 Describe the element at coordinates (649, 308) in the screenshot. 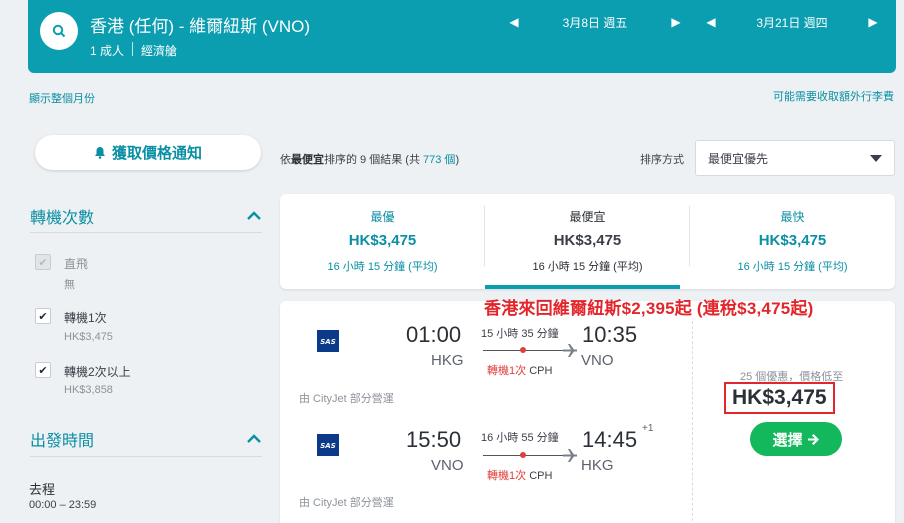

I see `promo-overlay-text: 香港來回維爾紐斯$2,395起 (連稅$3,475起)` at that location.